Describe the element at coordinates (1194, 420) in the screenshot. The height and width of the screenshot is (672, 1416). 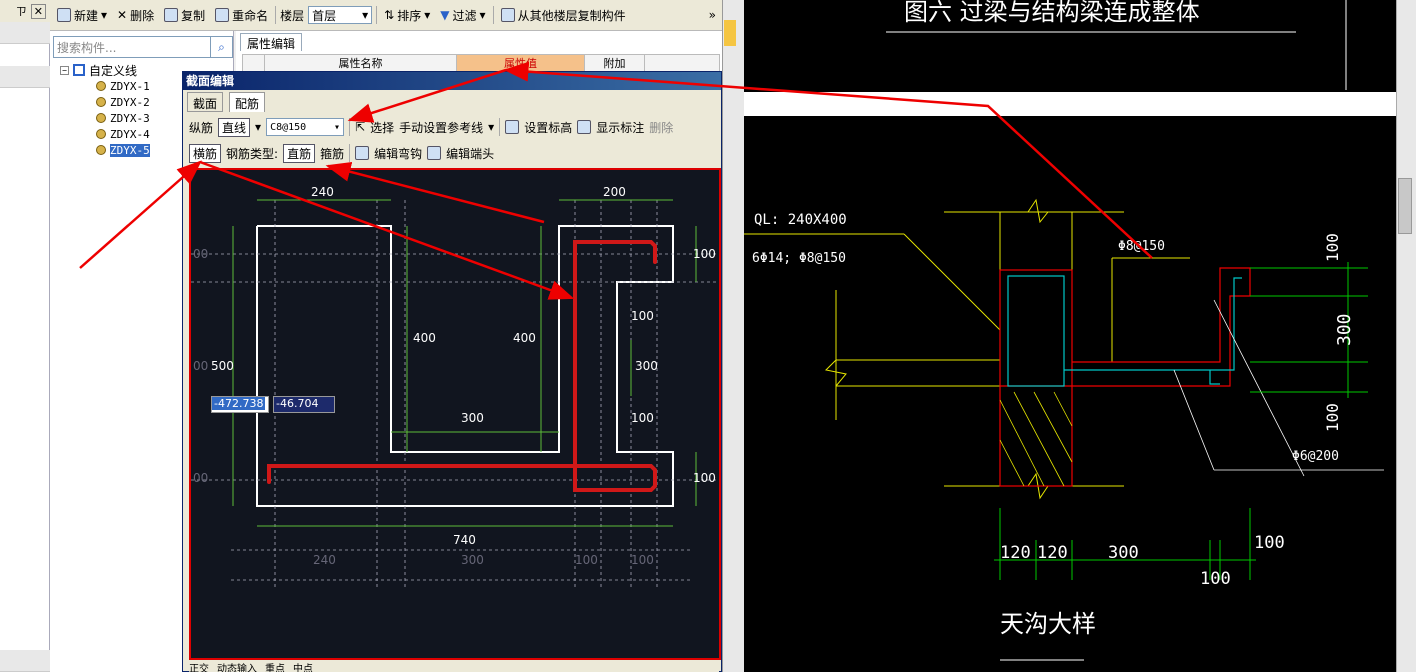
I see `leader-line` at that location.